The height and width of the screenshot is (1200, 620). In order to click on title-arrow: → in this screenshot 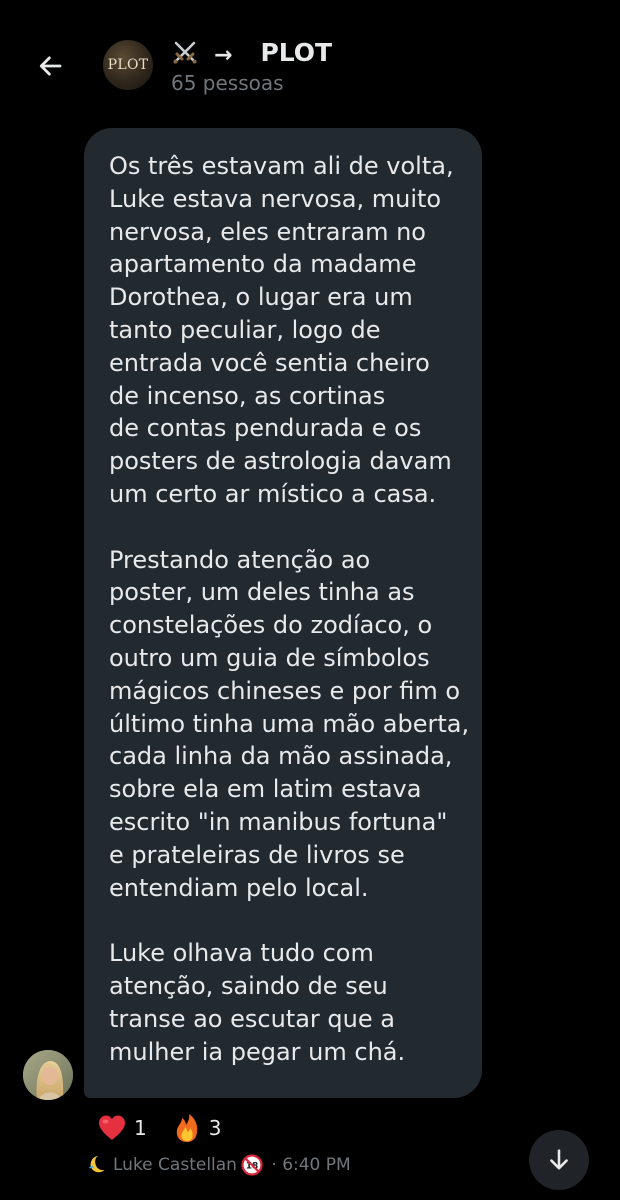, I will do `click(223, 55)`.